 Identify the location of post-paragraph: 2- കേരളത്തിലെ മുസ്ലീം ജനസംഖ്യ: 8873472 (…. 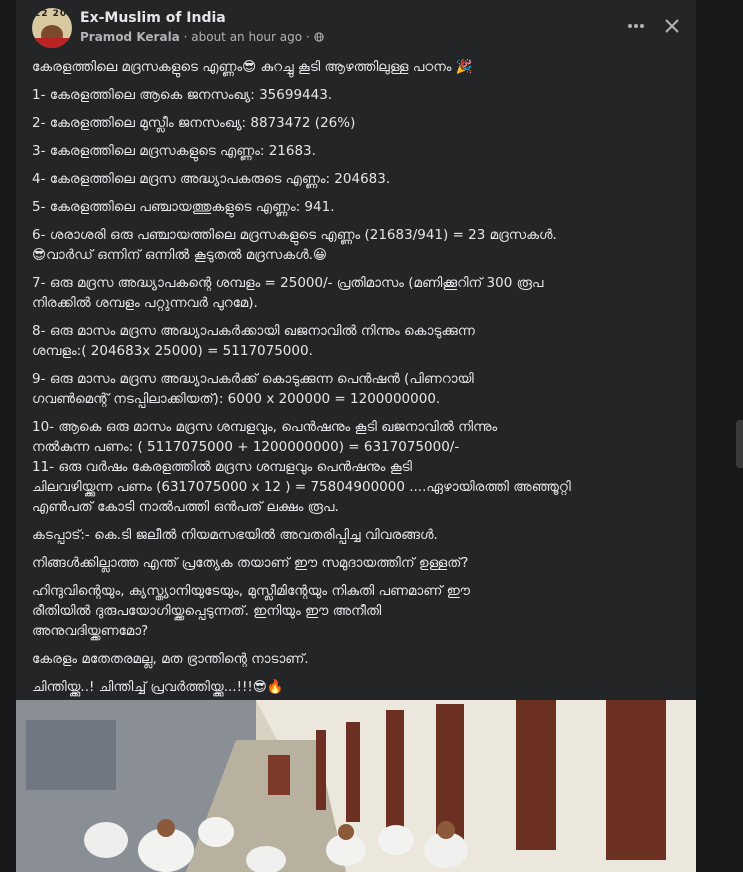
(194, 123).